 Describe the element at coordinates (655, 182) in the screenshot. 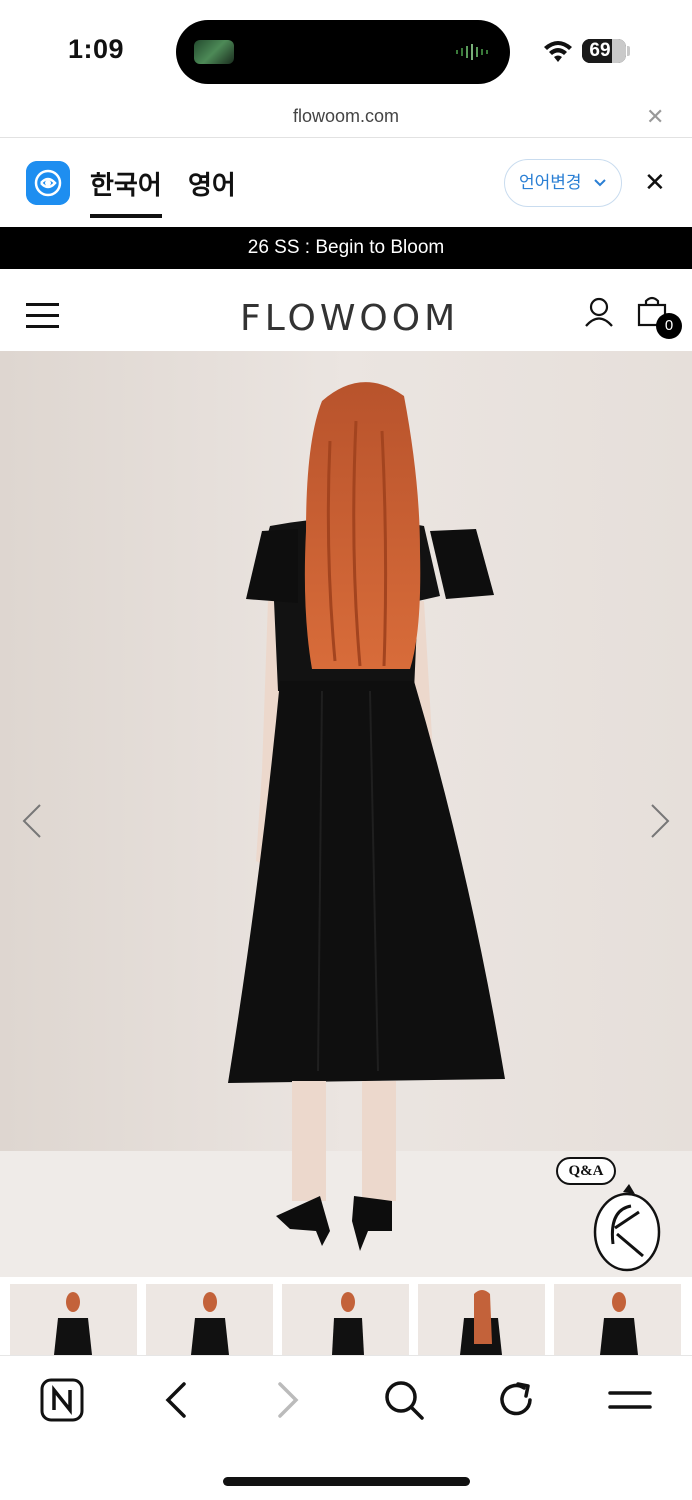

I see `translate-close-icon: ✕` at that location.